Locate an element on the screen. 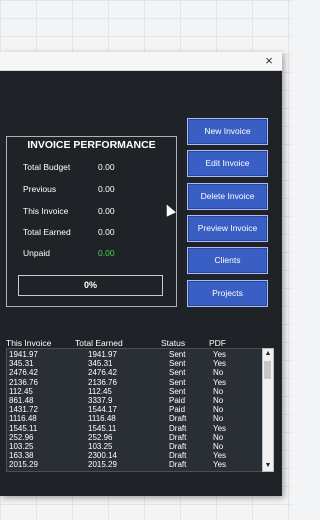  cell-total-earned: 1544.17 is located at coordinates (102, 410).